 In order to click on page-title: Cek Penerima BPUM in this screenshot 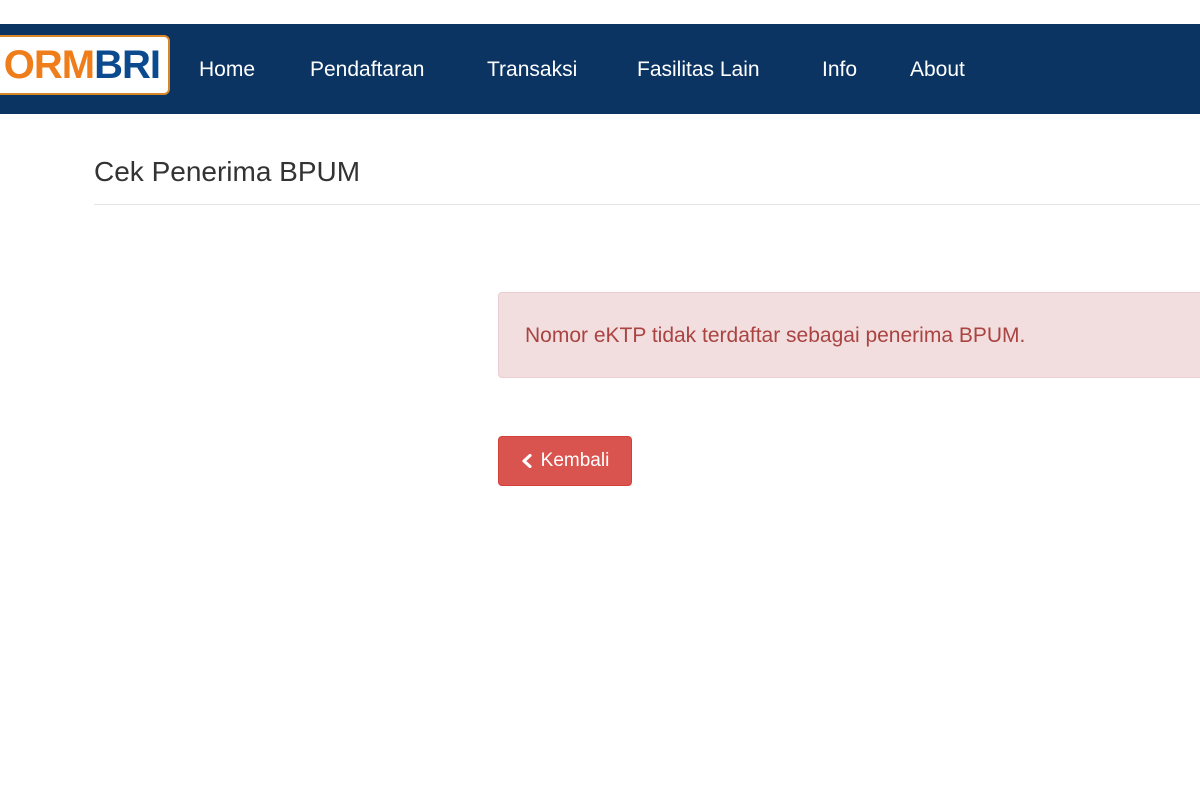, I will do `click(227, 171)`.